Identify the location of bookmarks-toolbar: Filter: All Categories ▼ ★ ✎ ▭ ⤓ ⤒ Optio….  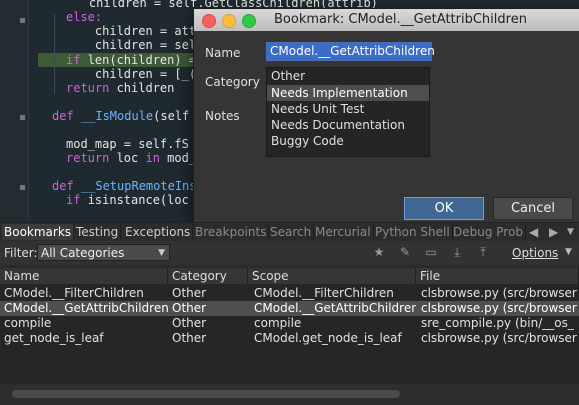
(289, 253).